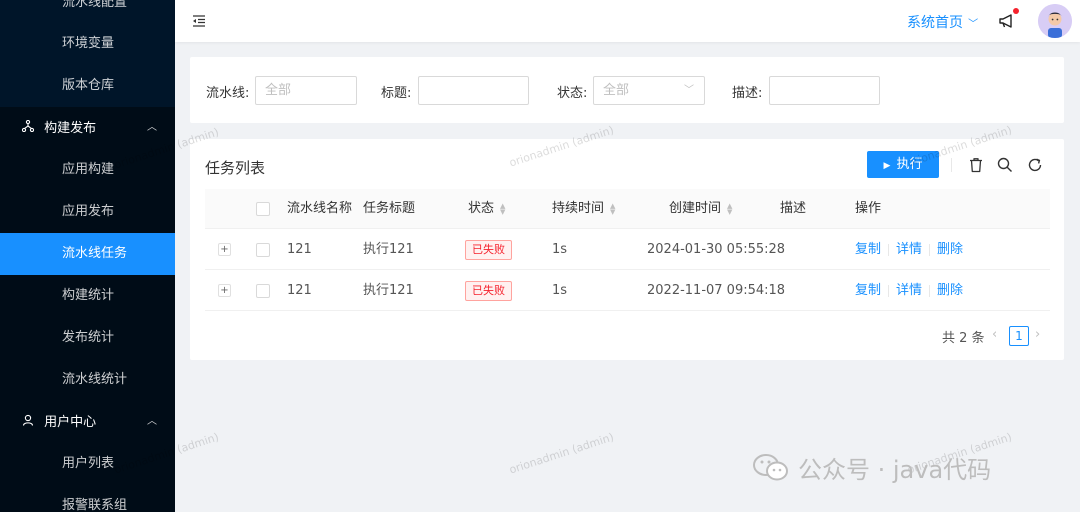 The width and height of the screenshot is (1080, 512). What do you see at coordinates (1007, 21) in the screenshot?
I see `megaphone-icon` at bounding box center [1007, 21].